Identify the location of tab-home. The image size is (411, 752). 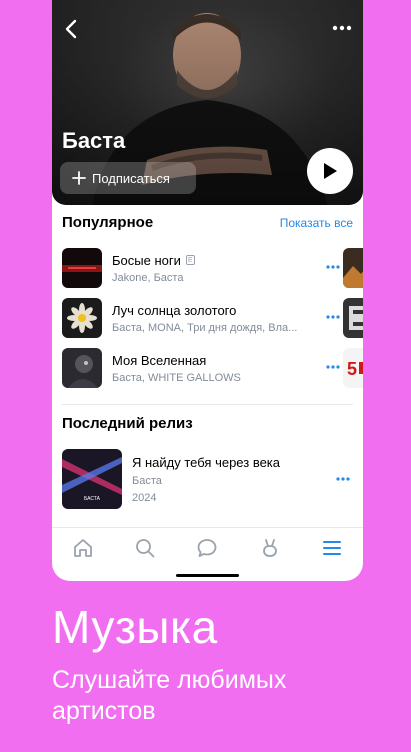
(83, 548).